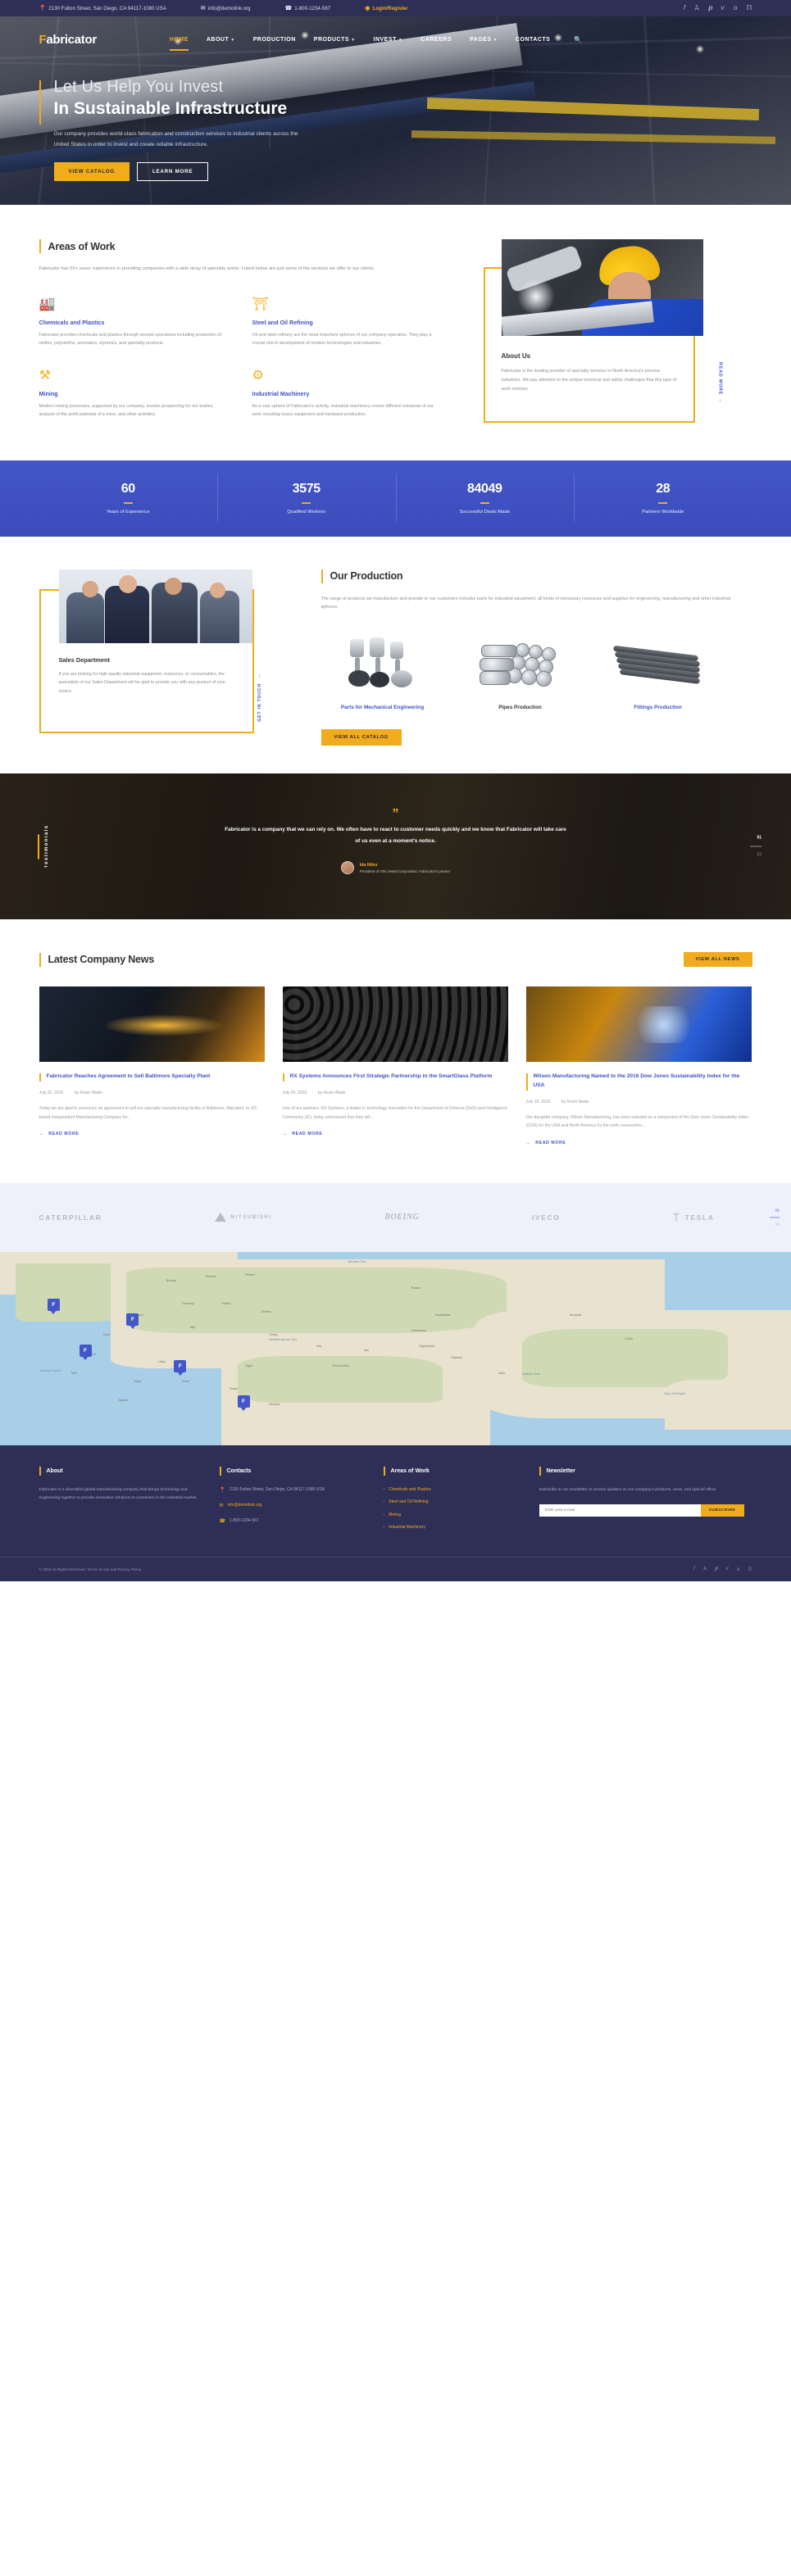 This screenshot has height=2576, width=791. What do you see at coordinates (306, 503) in the screenshot?
I see `stat-divider` at bounding box center [306, 503].